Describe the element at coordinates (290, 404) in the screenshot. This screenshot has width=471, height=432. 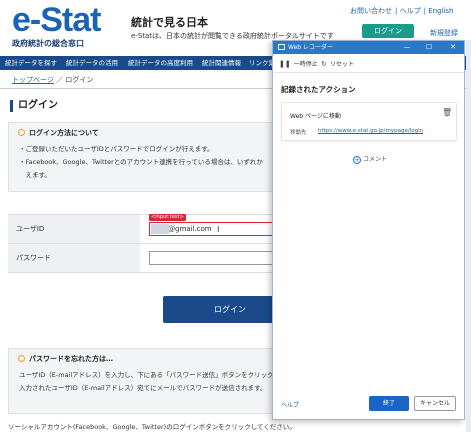
I see `recorder-help-link: ヘルプ` at that location.